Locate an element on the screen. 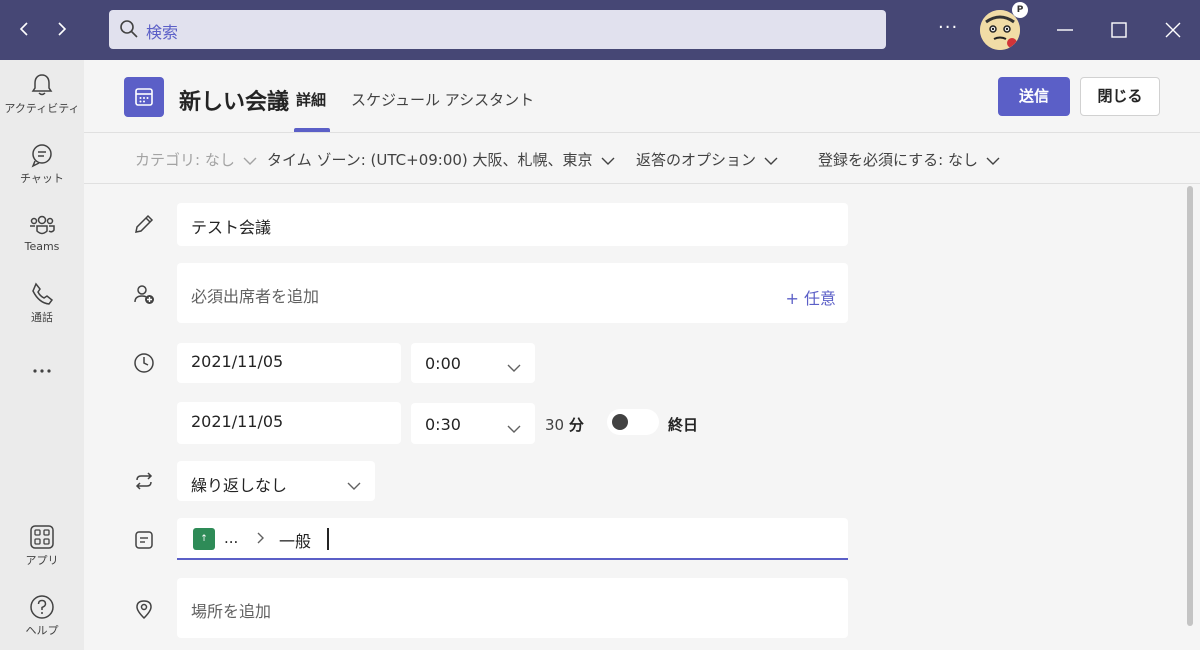 The image size is (1200, 650). rail-label: チャット is located at coordinates (42, 178).